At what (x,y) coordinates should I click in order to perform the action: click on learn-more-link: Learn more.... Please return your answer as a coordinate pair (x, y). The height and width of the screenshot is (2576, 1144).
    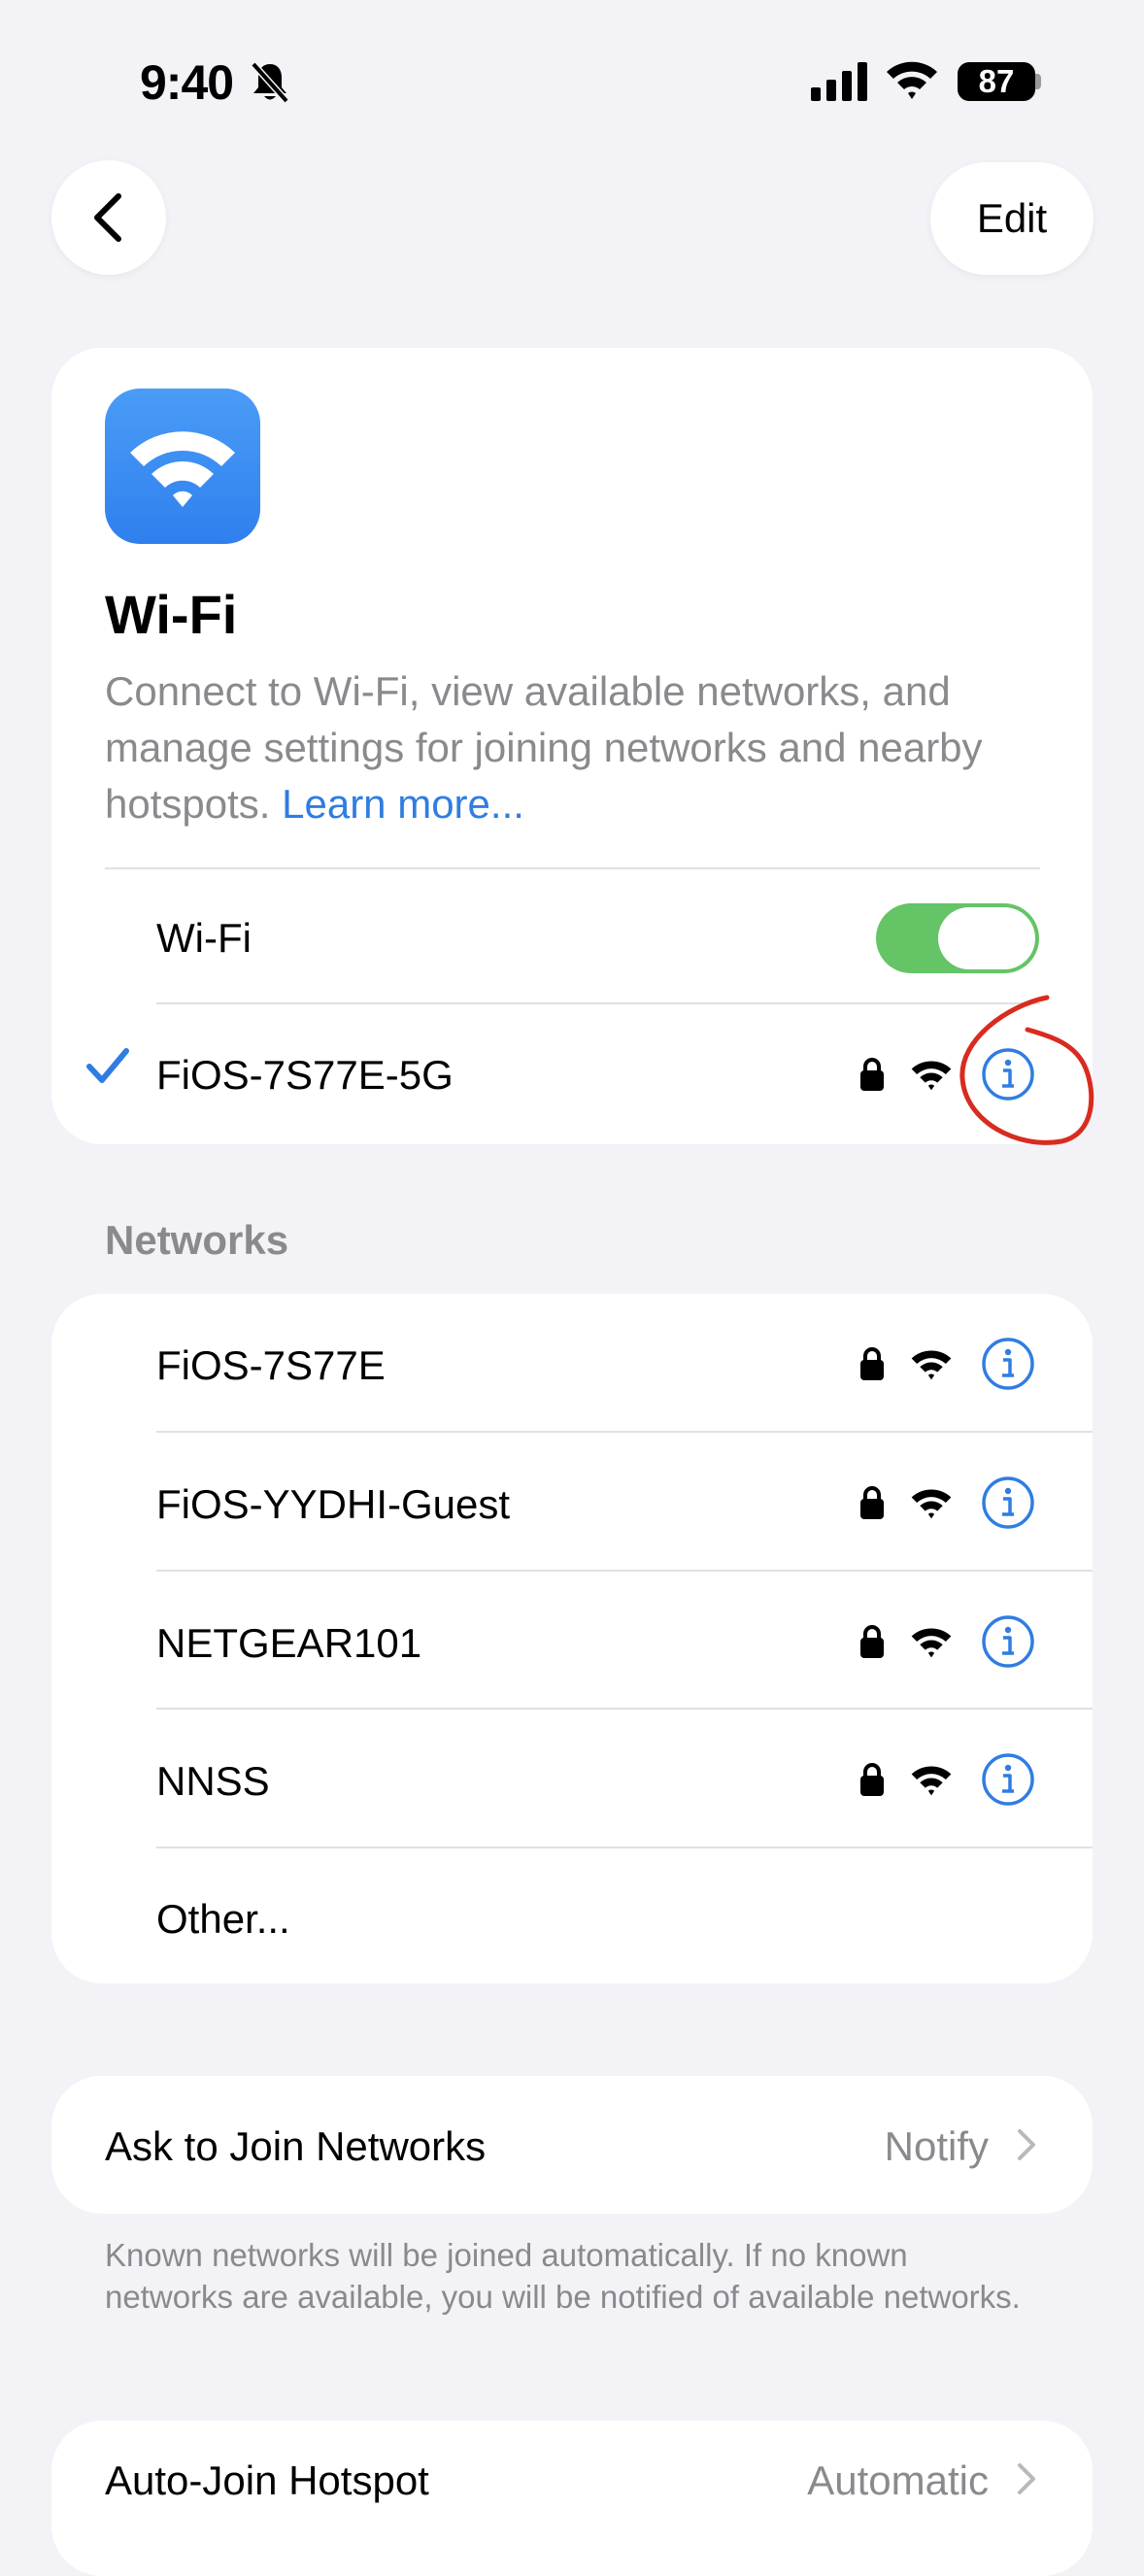
    Looking at the image, I should click on (403, 804).